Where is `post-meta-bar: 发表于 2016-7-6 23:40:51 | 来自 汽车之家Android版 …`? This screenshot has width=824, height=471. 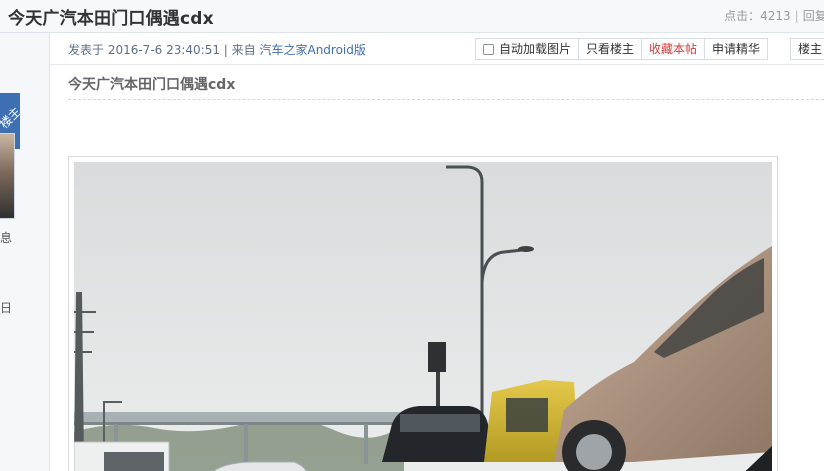
post-meta-bar: 发表于 2016-7-6 23:40:51 | 来自 汽车之家Android版 … is located at coordinates (437, 49).